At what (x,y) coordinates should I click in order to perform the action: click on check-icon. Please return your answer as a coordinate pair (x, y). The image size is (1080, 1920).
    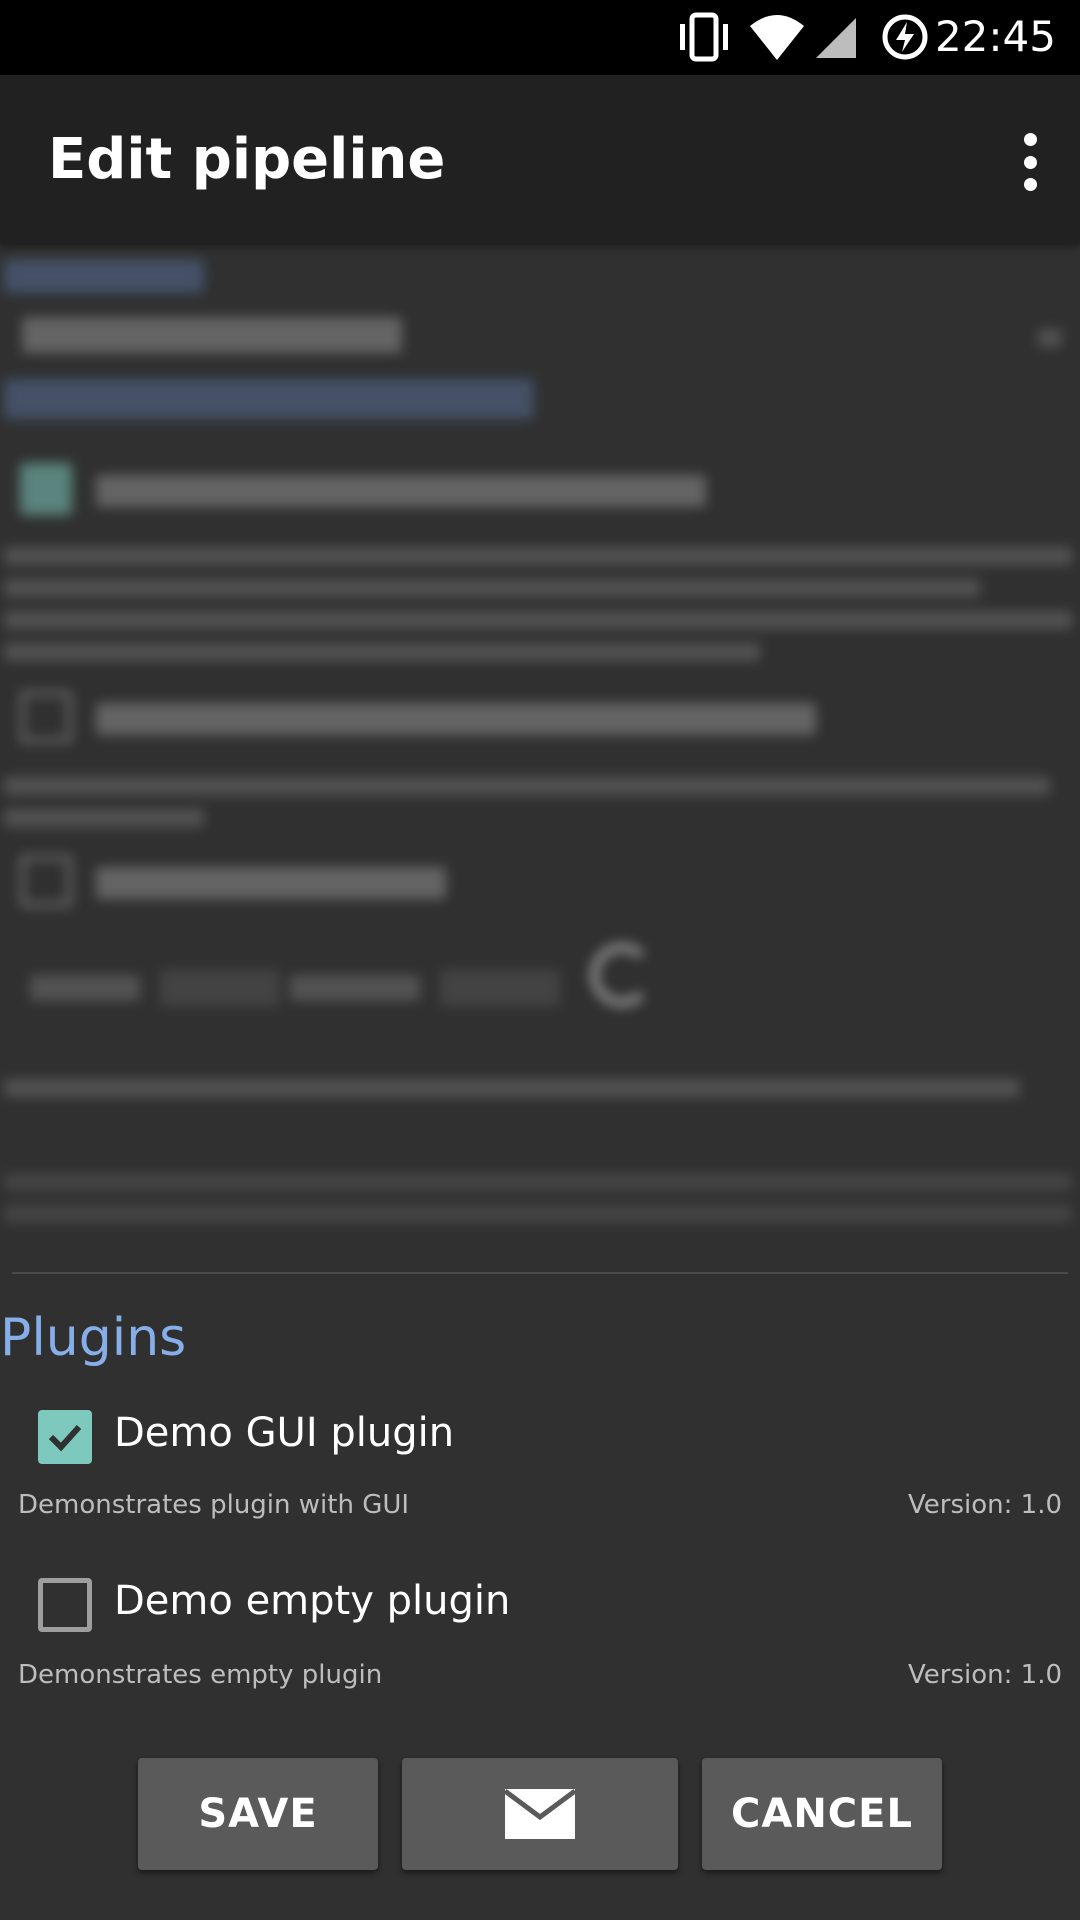
    Looking at the image, I should click on (65, 1438).